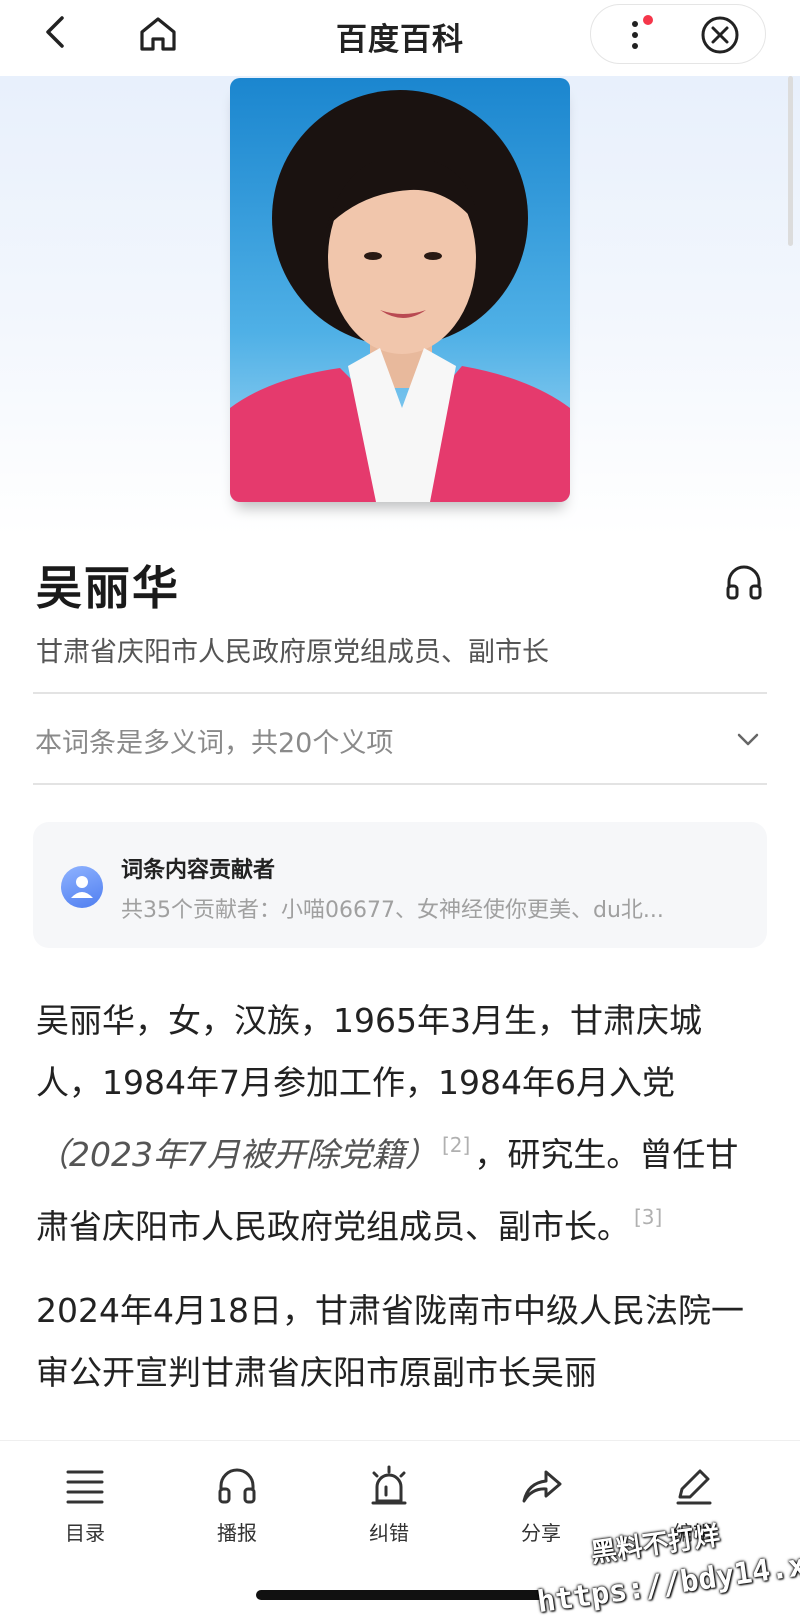  I want to click on toolbar-listen-button: 播报, so click(237, 1504).